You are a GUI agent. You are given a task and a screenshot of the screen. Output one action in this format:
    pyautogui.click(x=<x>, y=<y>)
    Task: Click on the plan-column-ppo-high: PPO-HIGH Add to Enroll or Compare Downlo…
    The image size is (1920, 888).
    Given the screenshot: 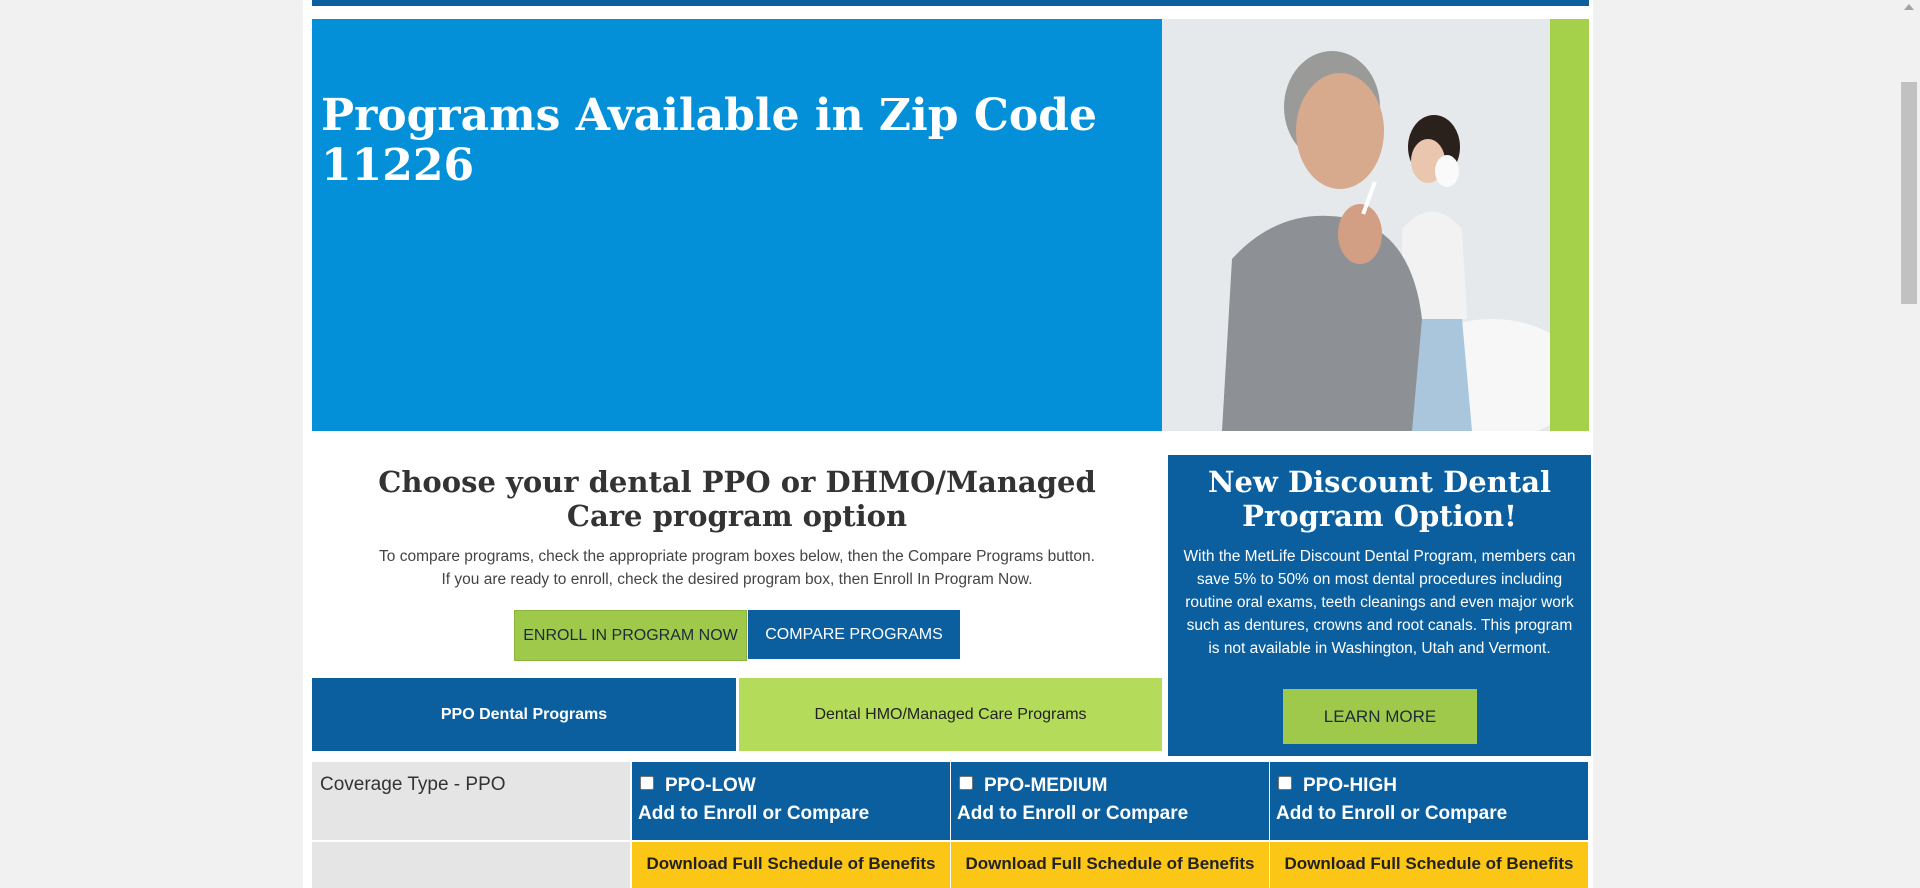 What is the action you would take?
    pyautogui.click(x=1429, y=825)
    